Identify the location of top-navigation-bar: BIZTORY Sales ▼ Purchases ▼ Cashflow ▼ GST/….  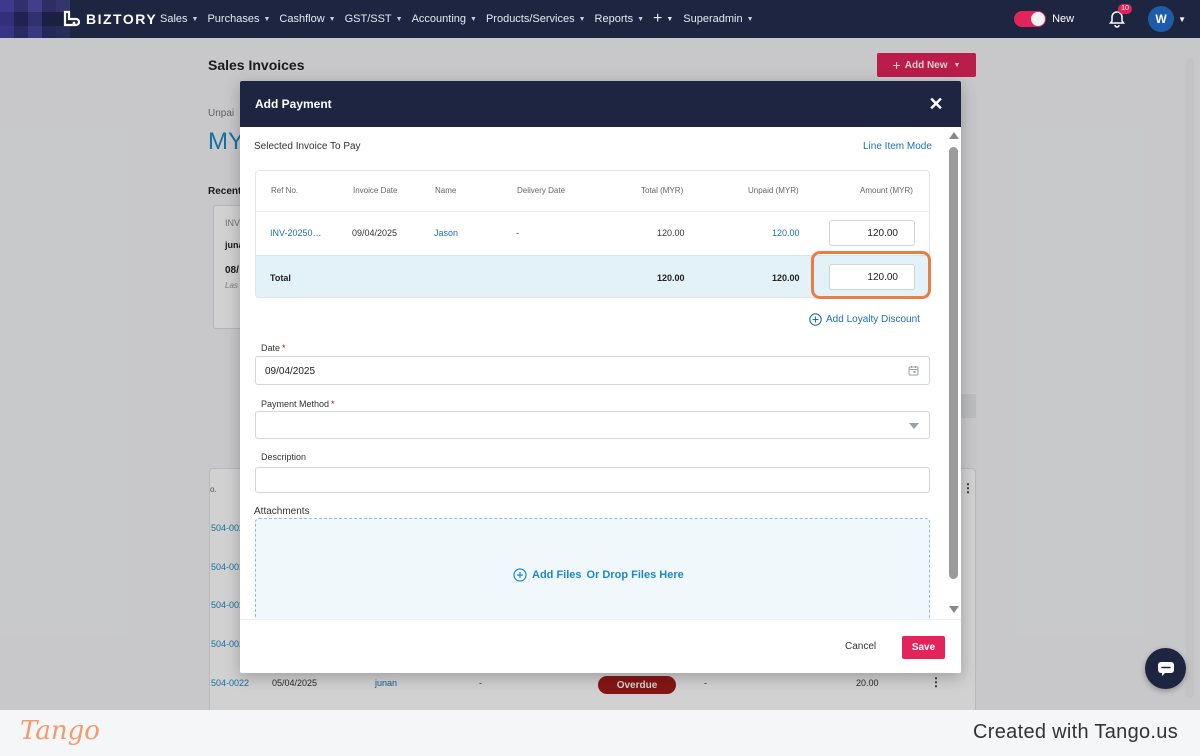
(600, 19).